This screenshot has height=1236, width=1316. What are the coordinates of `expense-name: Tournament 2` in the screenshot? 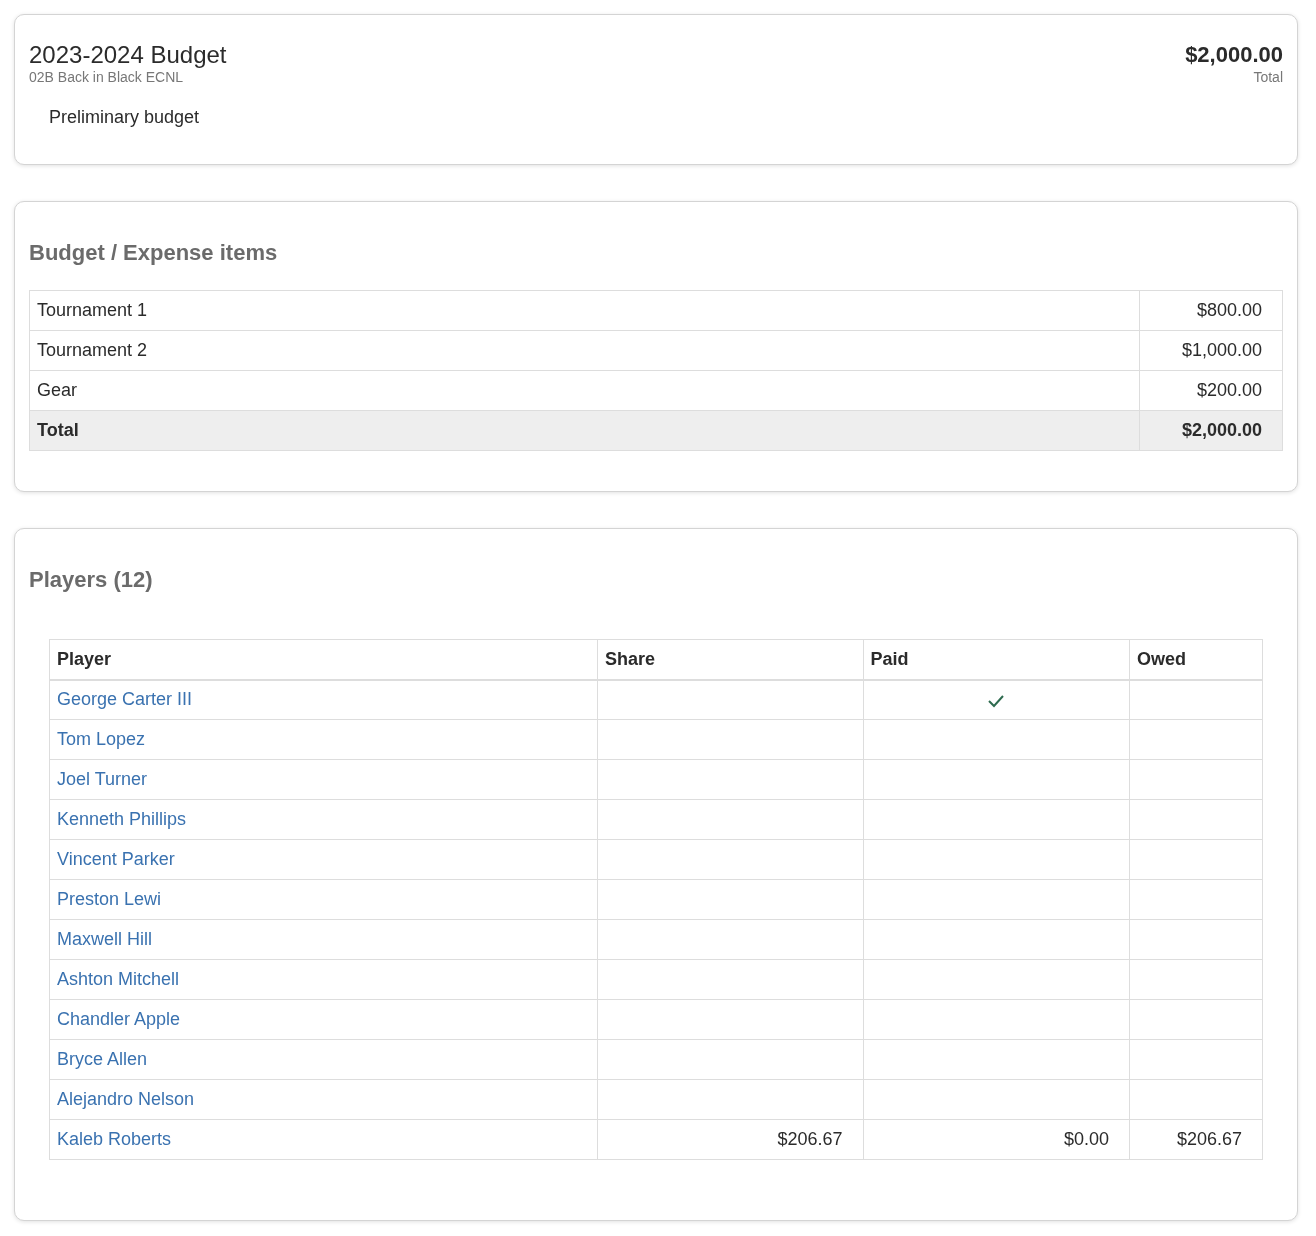 It's located at (584, 350).